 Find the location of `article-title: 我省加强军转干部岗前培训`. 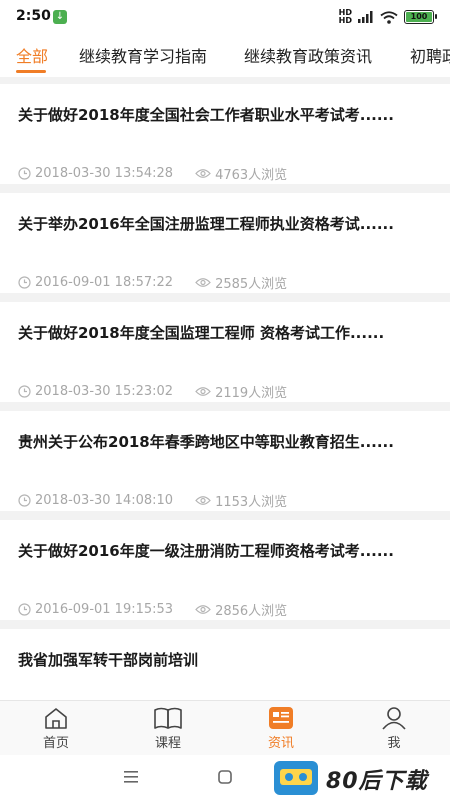

article-title: 我省加强军转干部岗前培训 is located at coordinates (108, 660).